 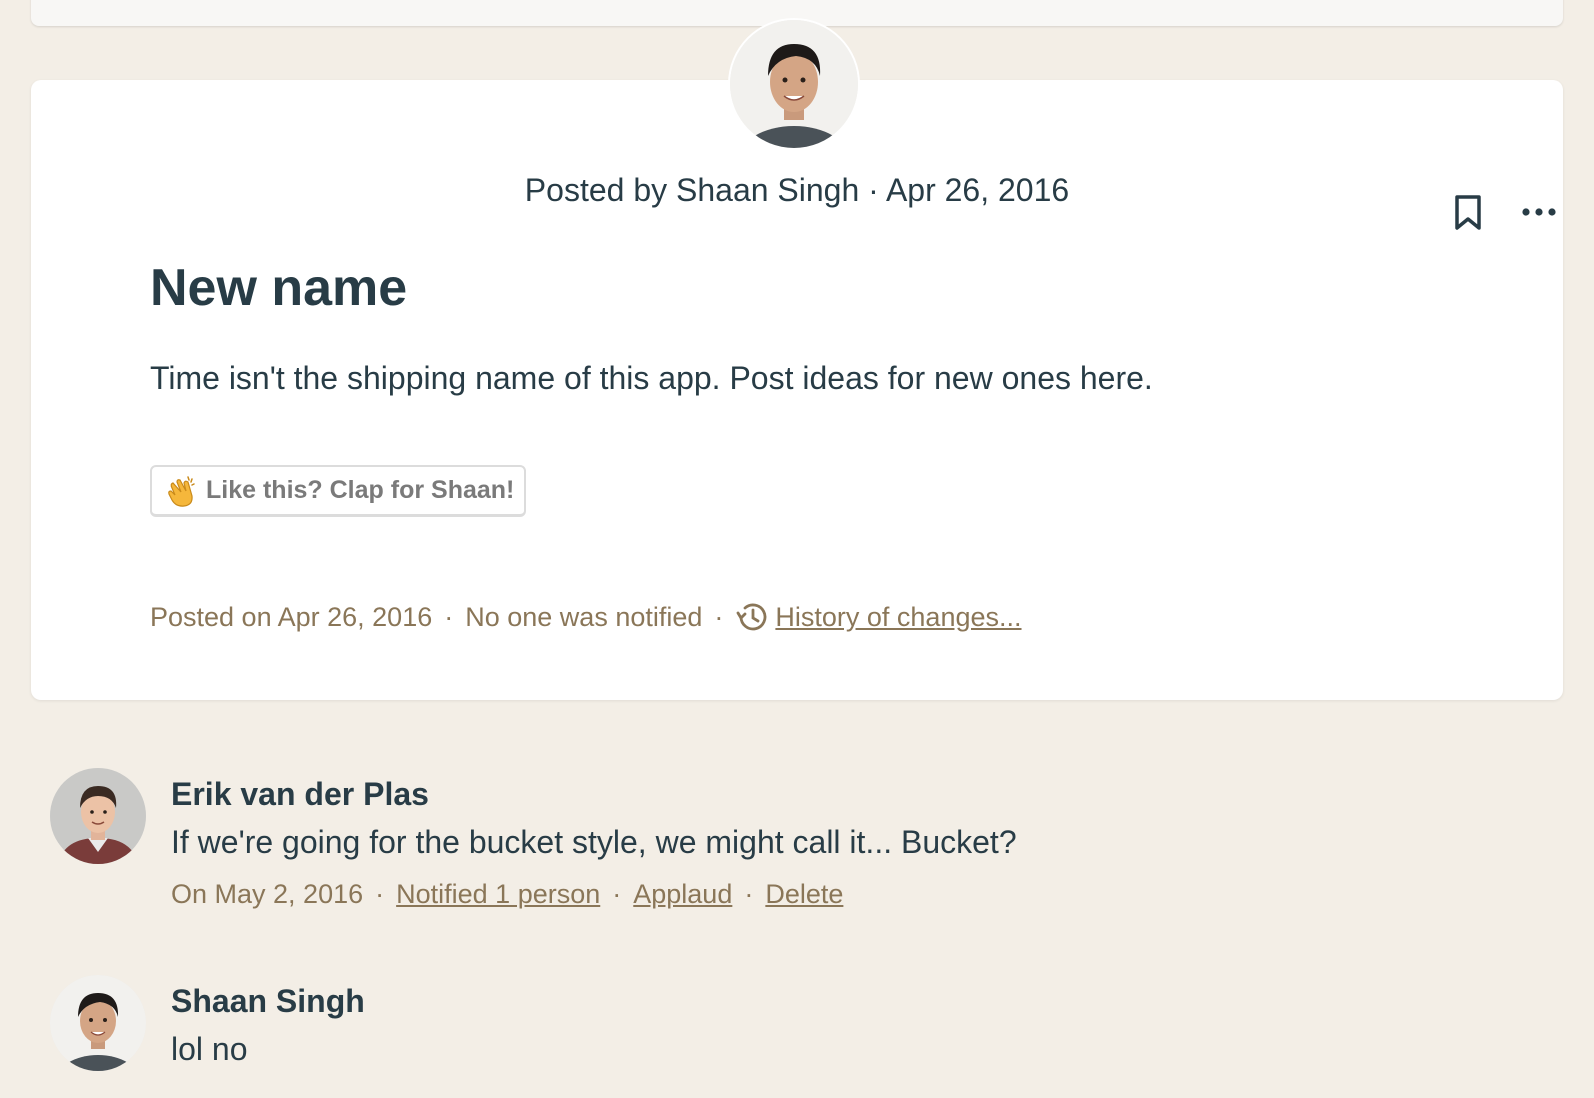 What do you see at coordinates (268, 1001) in the screenshot?
I see `comment-author: Shaan Singh` at bounding box center [268, 1001].